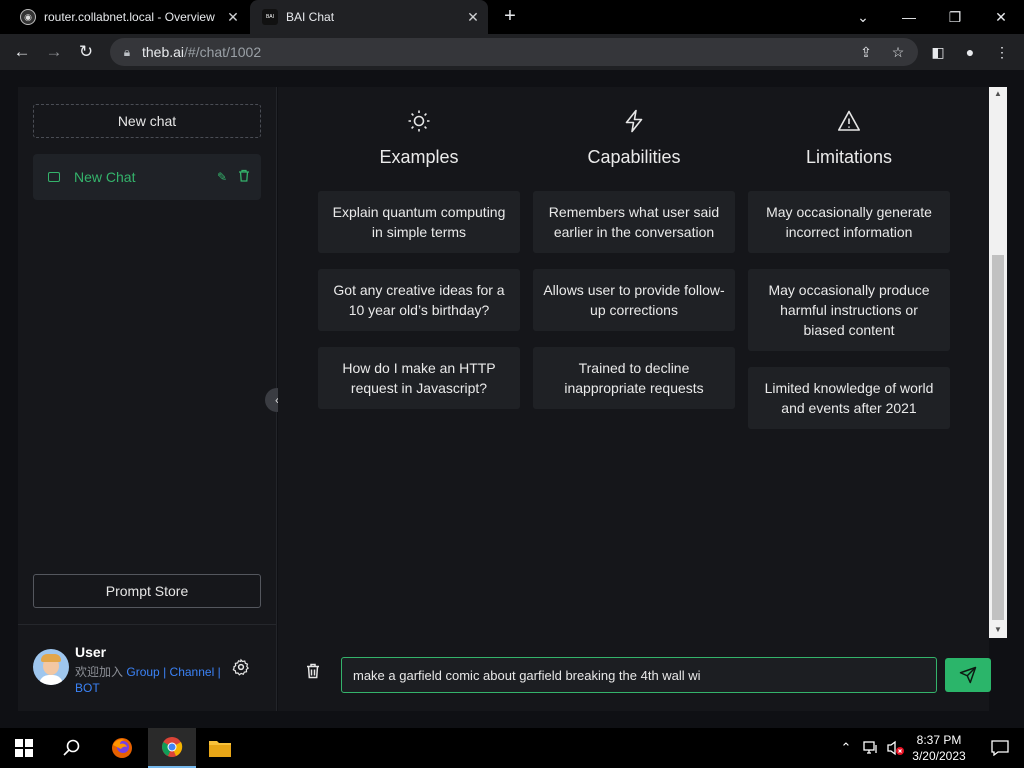 This screenshot has width=1024, height=768. I want to click on address-bar: 🔒︎ theb.ai /#/chat/1002, so click(514, 52).